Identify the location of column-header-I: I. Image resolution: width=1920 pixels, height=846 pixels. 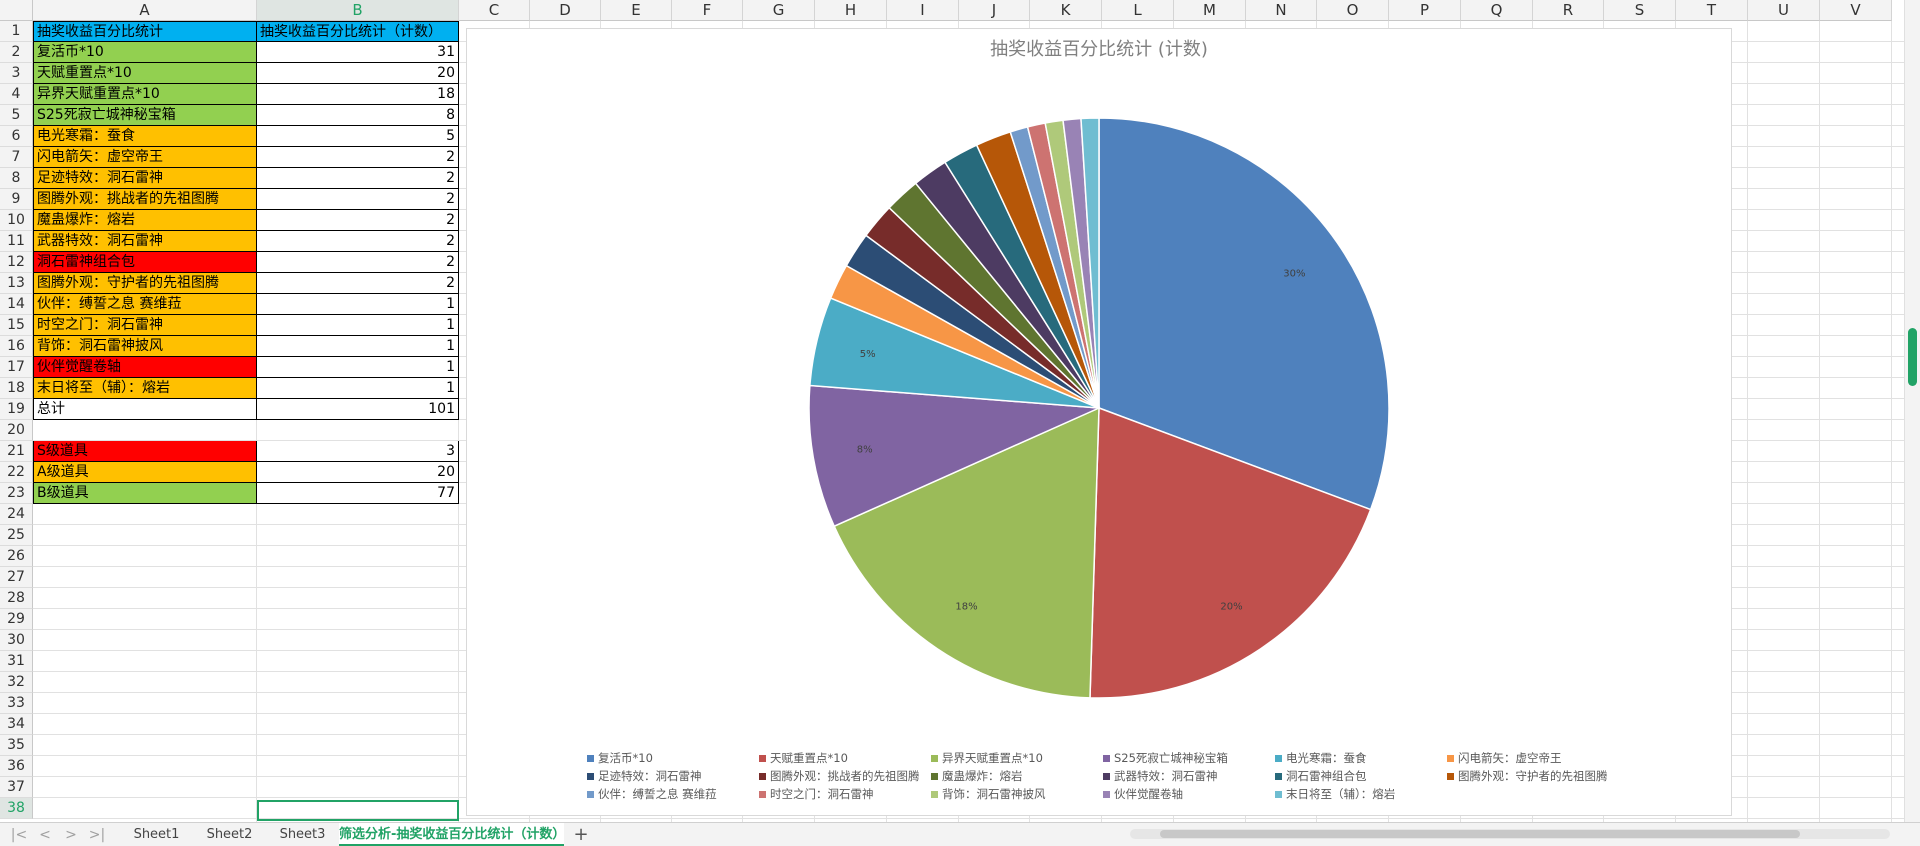
(923, 10).